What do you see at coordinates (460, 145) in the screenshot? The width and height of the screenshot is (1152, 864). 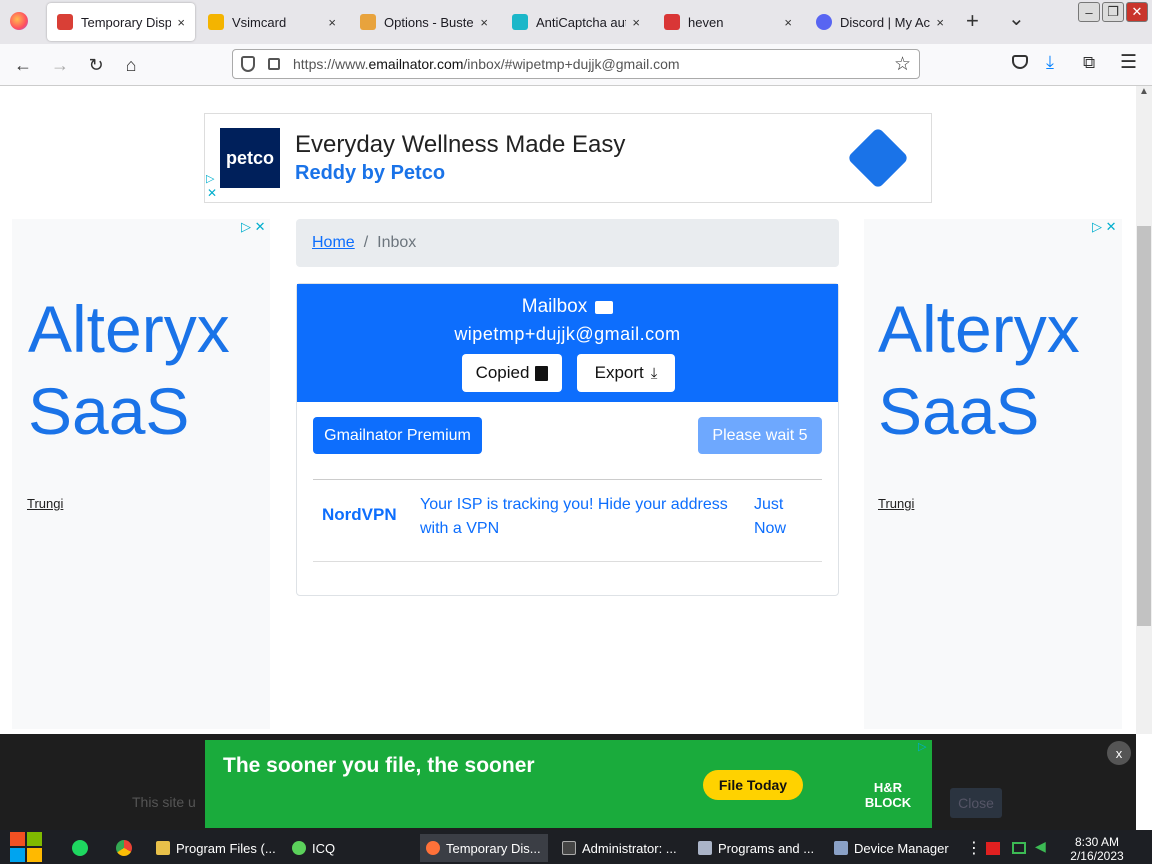 I see `ad-headline: Everyday Wellness Made Easy` at bounding box center [460, 145].